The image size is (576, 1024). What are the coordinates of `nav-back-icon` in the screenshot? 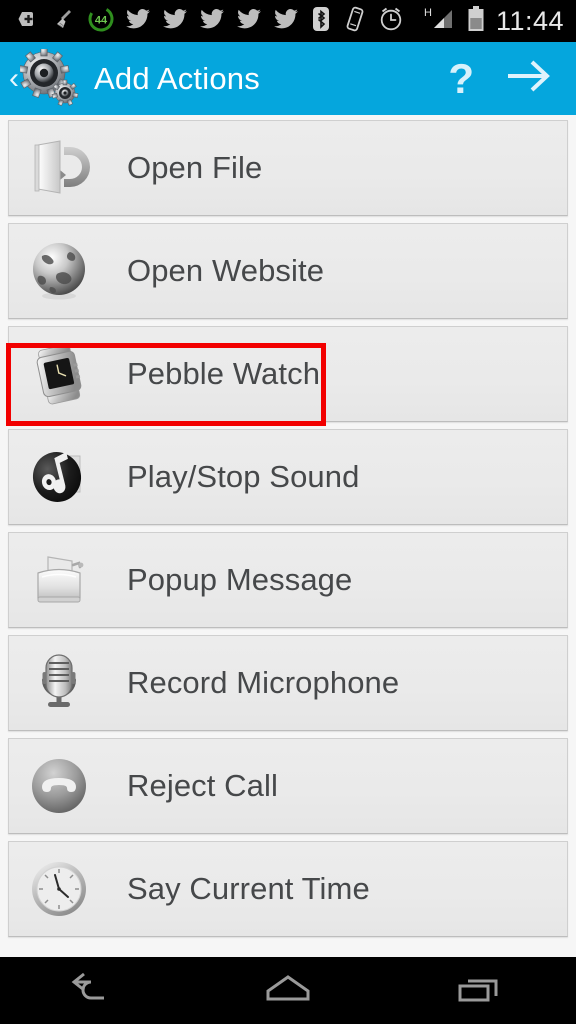 It's located at (96, 990).